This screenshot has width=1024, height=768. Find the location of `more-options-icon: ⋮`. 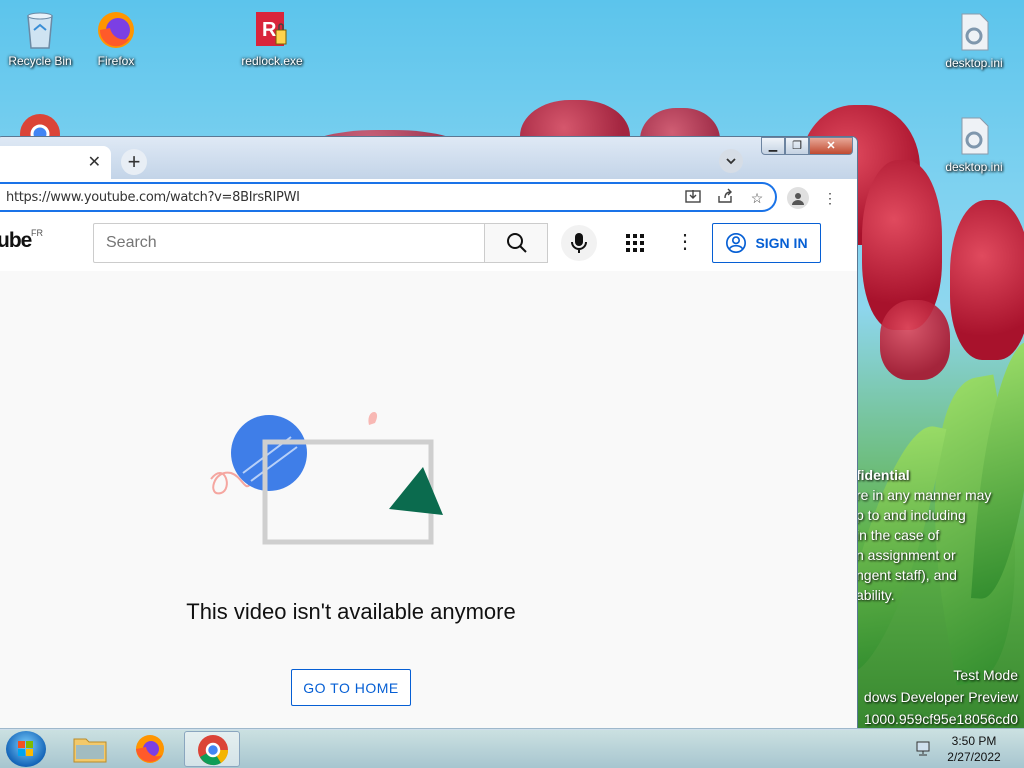

more-options-icon: ⋮ is located at coordinates (685, 243).